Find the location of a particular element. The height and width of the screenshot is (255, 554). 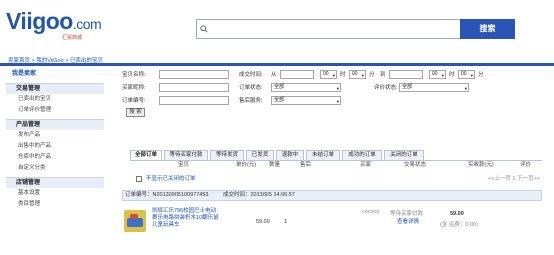

search-icon is located at coordinates (204, 29).